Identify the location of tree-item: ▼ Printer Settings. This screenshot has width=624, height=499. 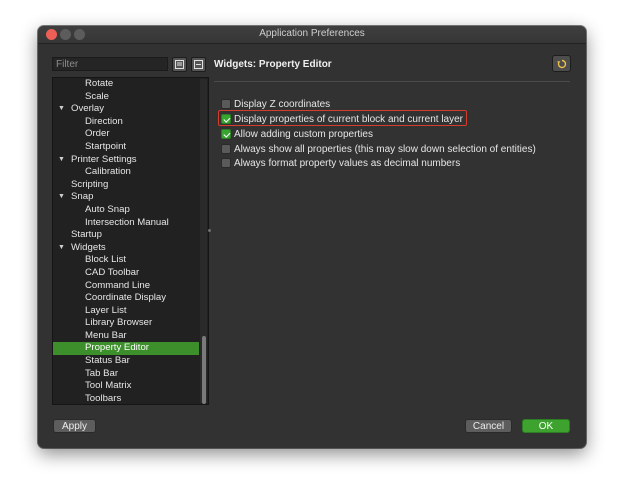
(130, 160).